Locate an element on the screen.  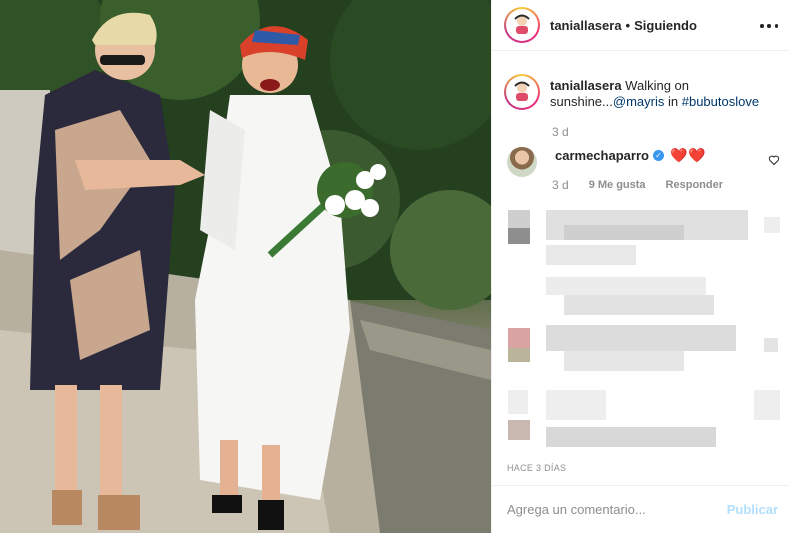
comment-row: carmechaparro ✓ ❤️❤️ is located at coordinates (645, 161).